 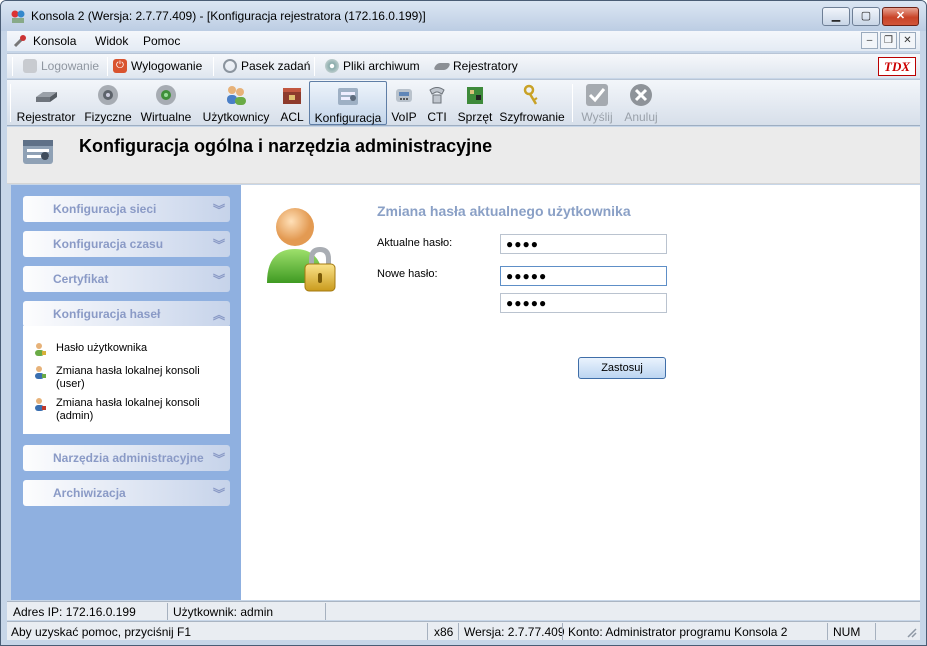 I want to click on minimize-button: ▁, so click(x=836, y=16).